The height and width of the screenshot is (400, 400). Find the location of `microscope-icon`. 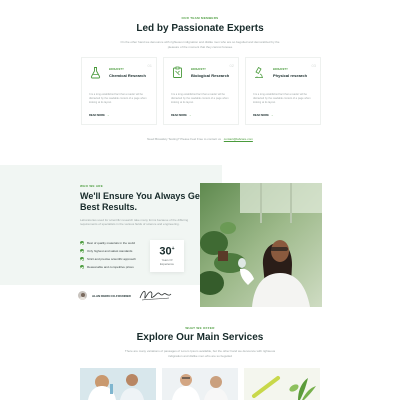

microscope-icon is located at coordinates (259, 72).